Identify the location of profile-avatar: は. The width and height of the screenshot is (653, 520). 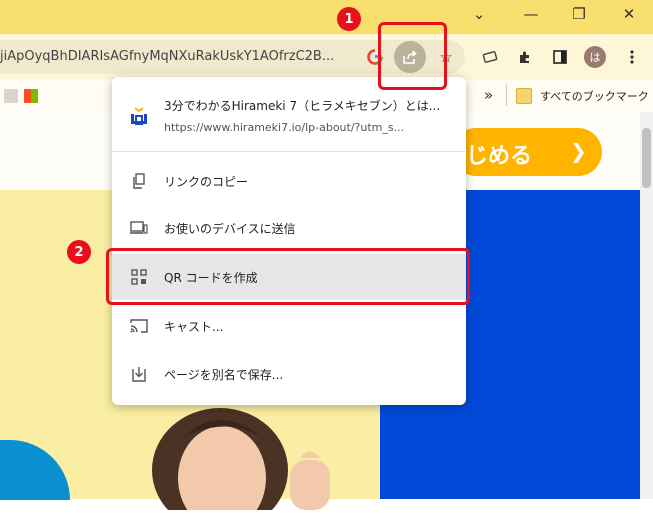
(595, 57).